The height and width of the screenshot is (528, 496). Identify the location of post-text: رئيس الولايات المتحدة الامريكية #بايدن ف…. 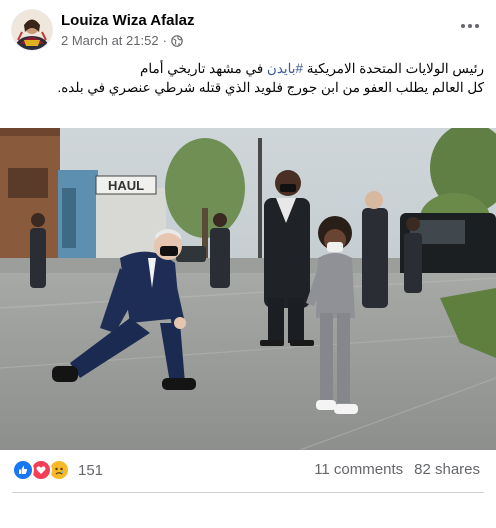
(249, 78).